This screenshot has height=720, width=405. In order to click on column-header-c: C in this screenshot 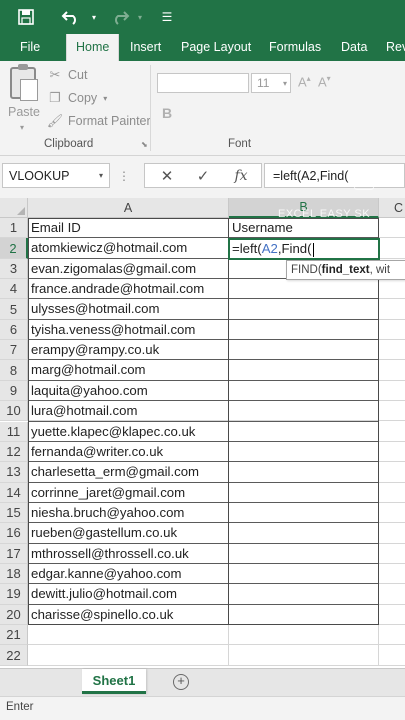, I will do `click(392, 208)`.